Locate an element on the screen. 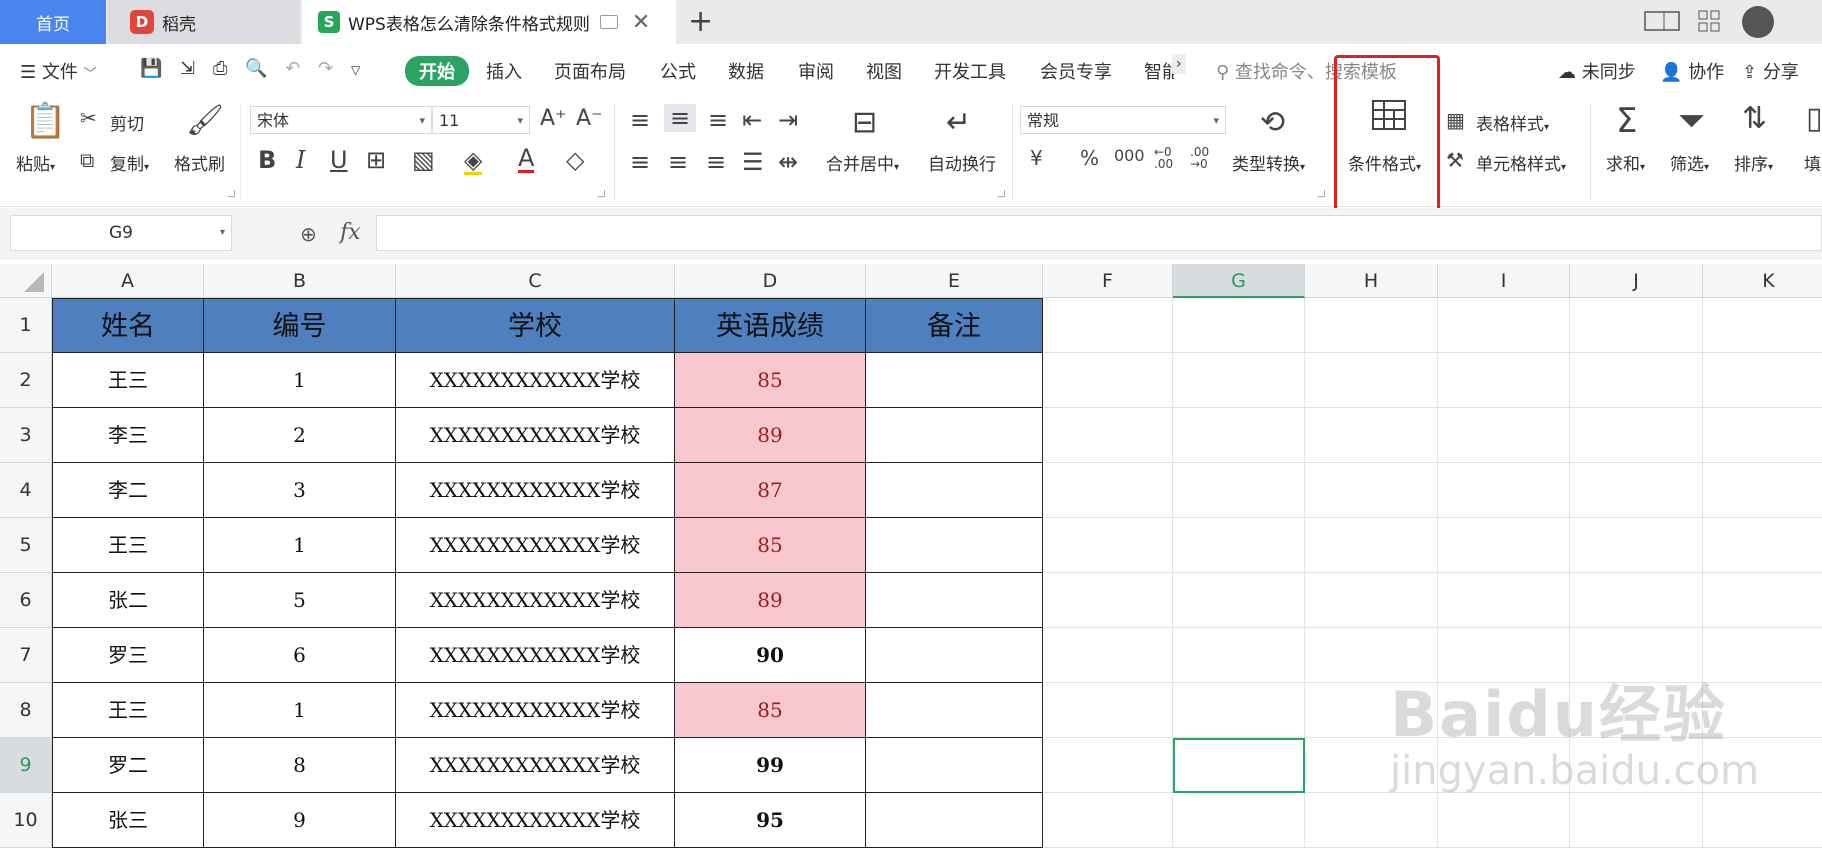 Image resolution: width=1822 pixels, height=864 pixels. apps-grid-icon is located at coordinates (1709, 23).